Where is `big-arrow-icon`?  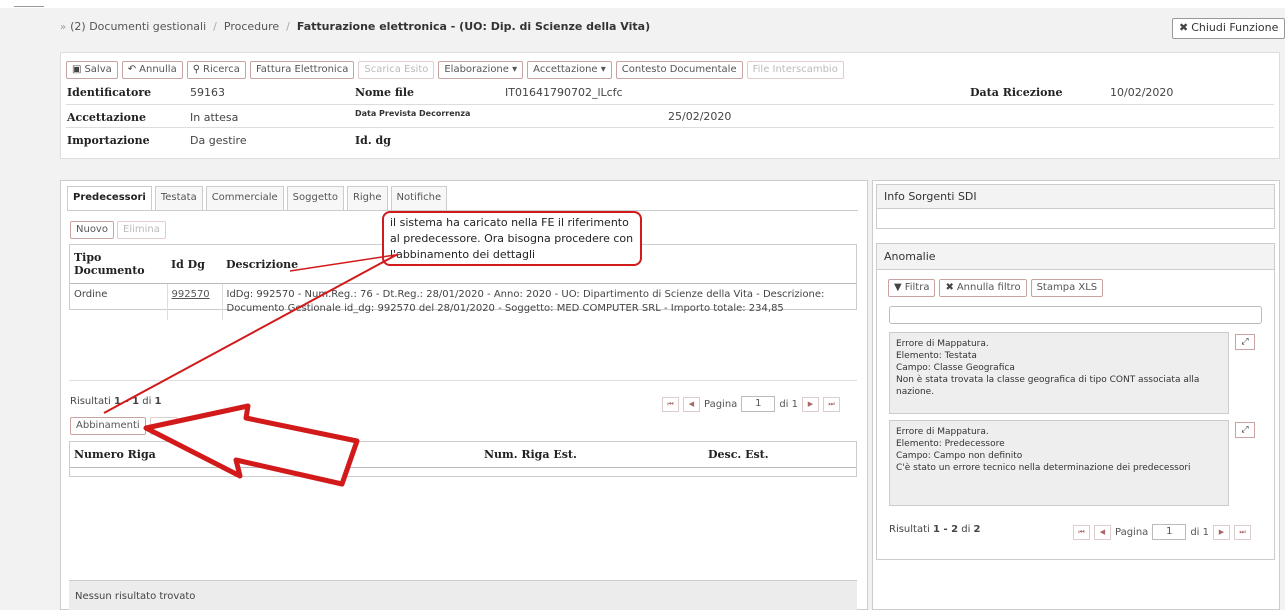
big-arrow-icon is located at coordinates (251, 445).